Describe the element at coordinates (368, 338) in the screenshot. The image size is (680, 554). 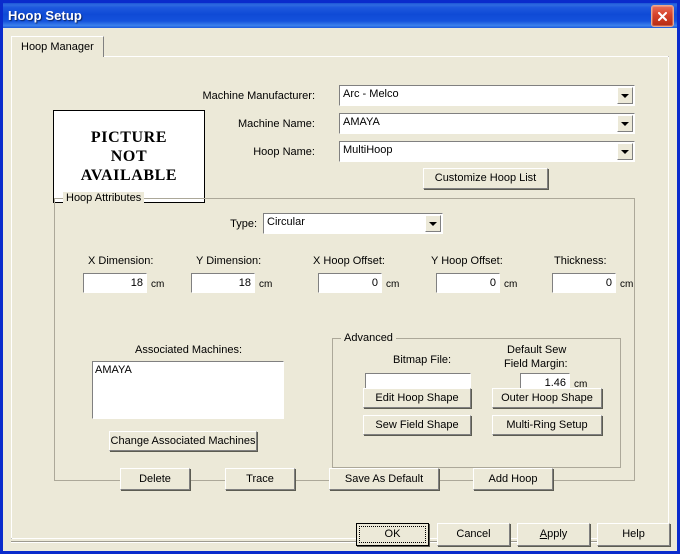
I see `advanced-group-title: Advanced` at that location.